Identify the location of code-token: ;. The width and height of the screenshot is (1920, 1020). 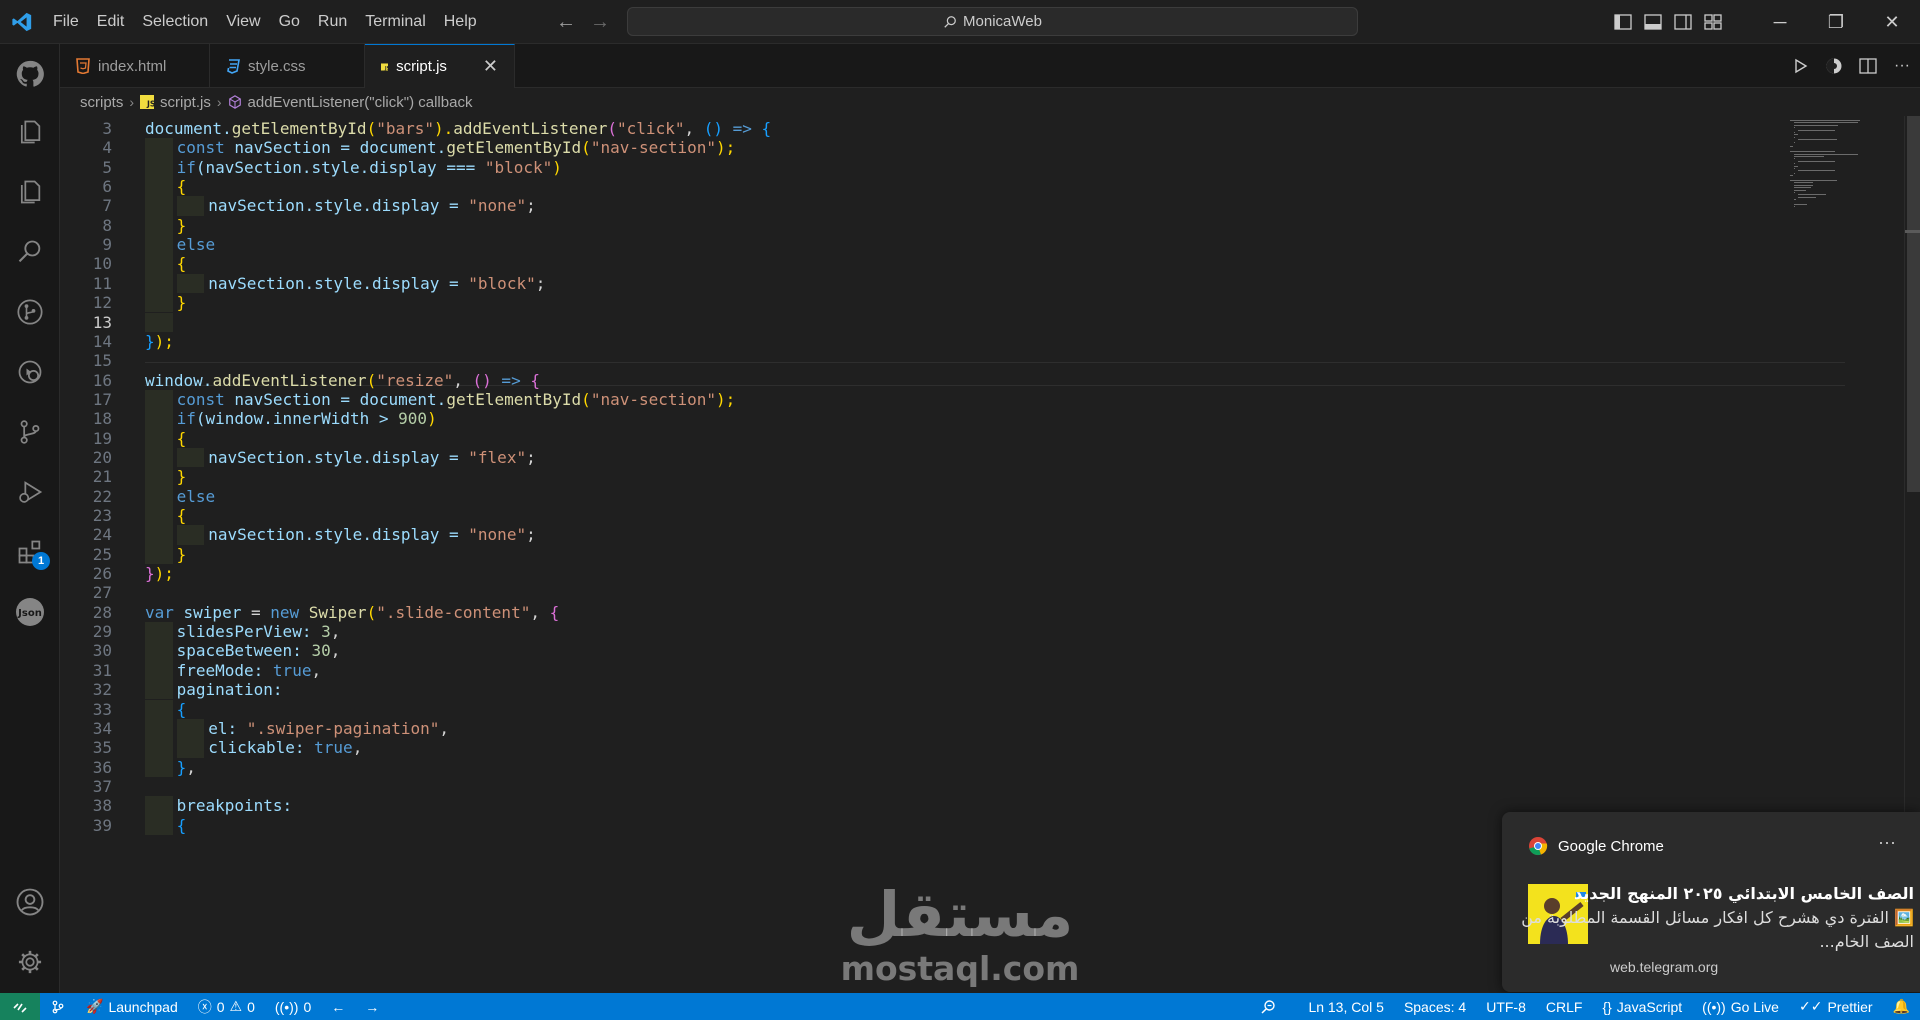
(540, 283).